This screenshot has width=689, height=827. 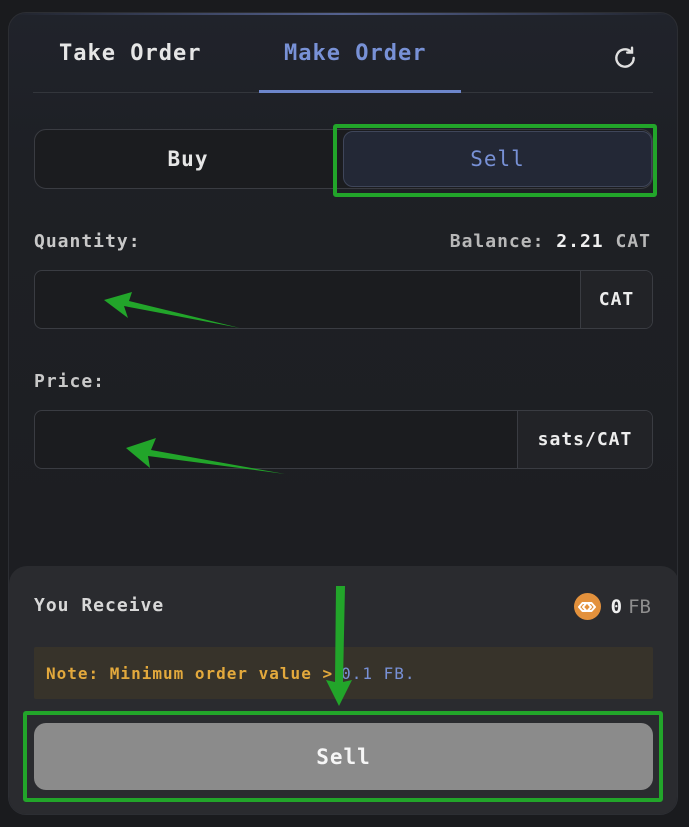 I want to click on side-toggle: Buy Sell, so click(x=343, y=159).